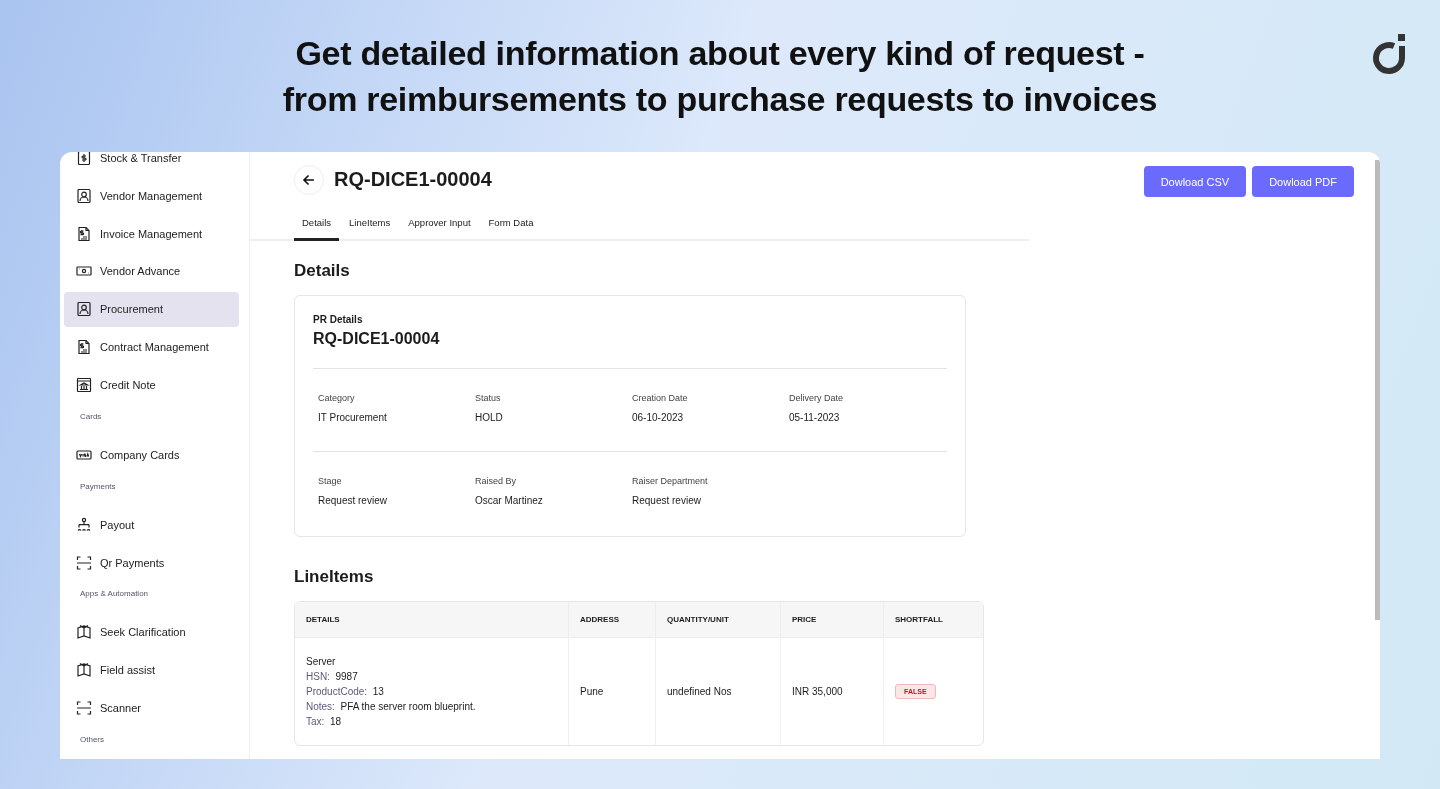 The image size is (1440, 789). What do you see at coordinates (141, 158) in the screenshot?
I see `sidebar-item-label: Stock & Transfer` at bounding box center [141, 158].